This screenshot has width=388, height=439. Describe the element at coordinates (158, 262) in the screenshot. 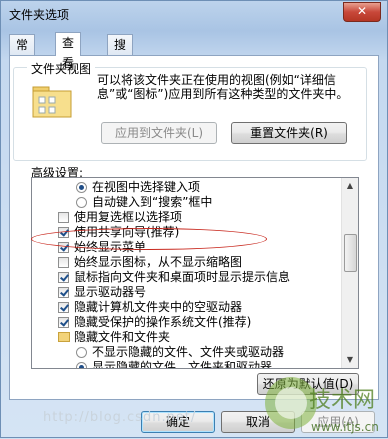

I see `setting-label: 始终显示图标，从不显示缩略图` at that location.